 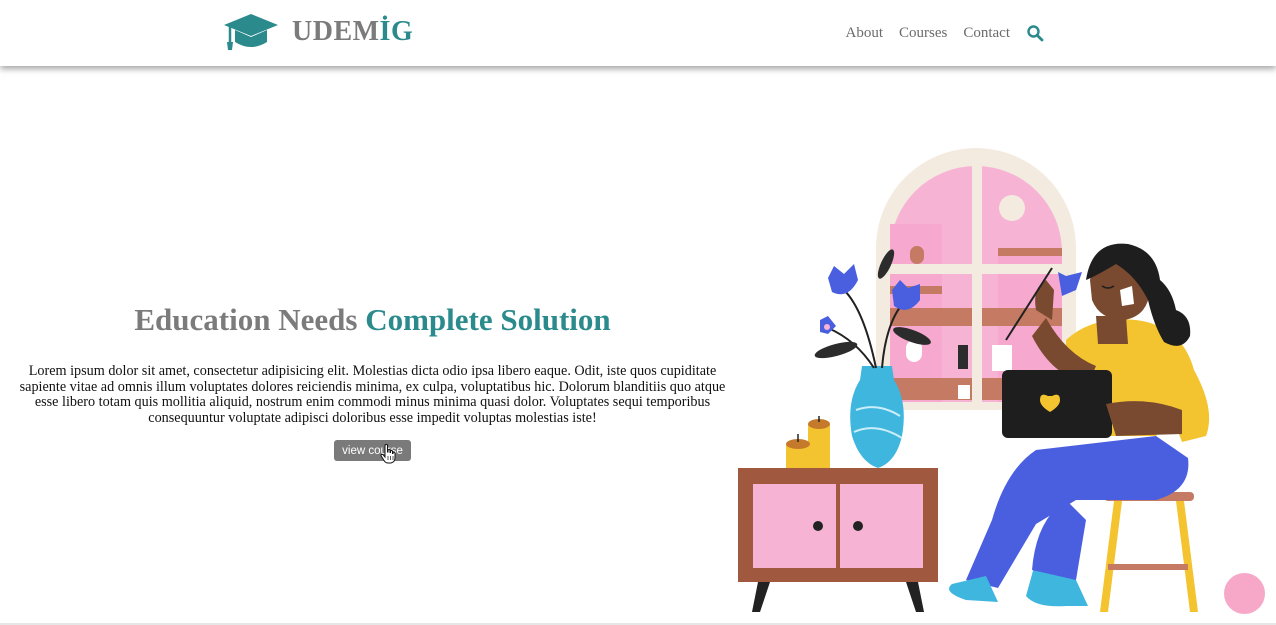 What do you see at coordinates (388, 454) in the screenshot?
I see `hand-cursor-icon` at bounding box center [388, 454].